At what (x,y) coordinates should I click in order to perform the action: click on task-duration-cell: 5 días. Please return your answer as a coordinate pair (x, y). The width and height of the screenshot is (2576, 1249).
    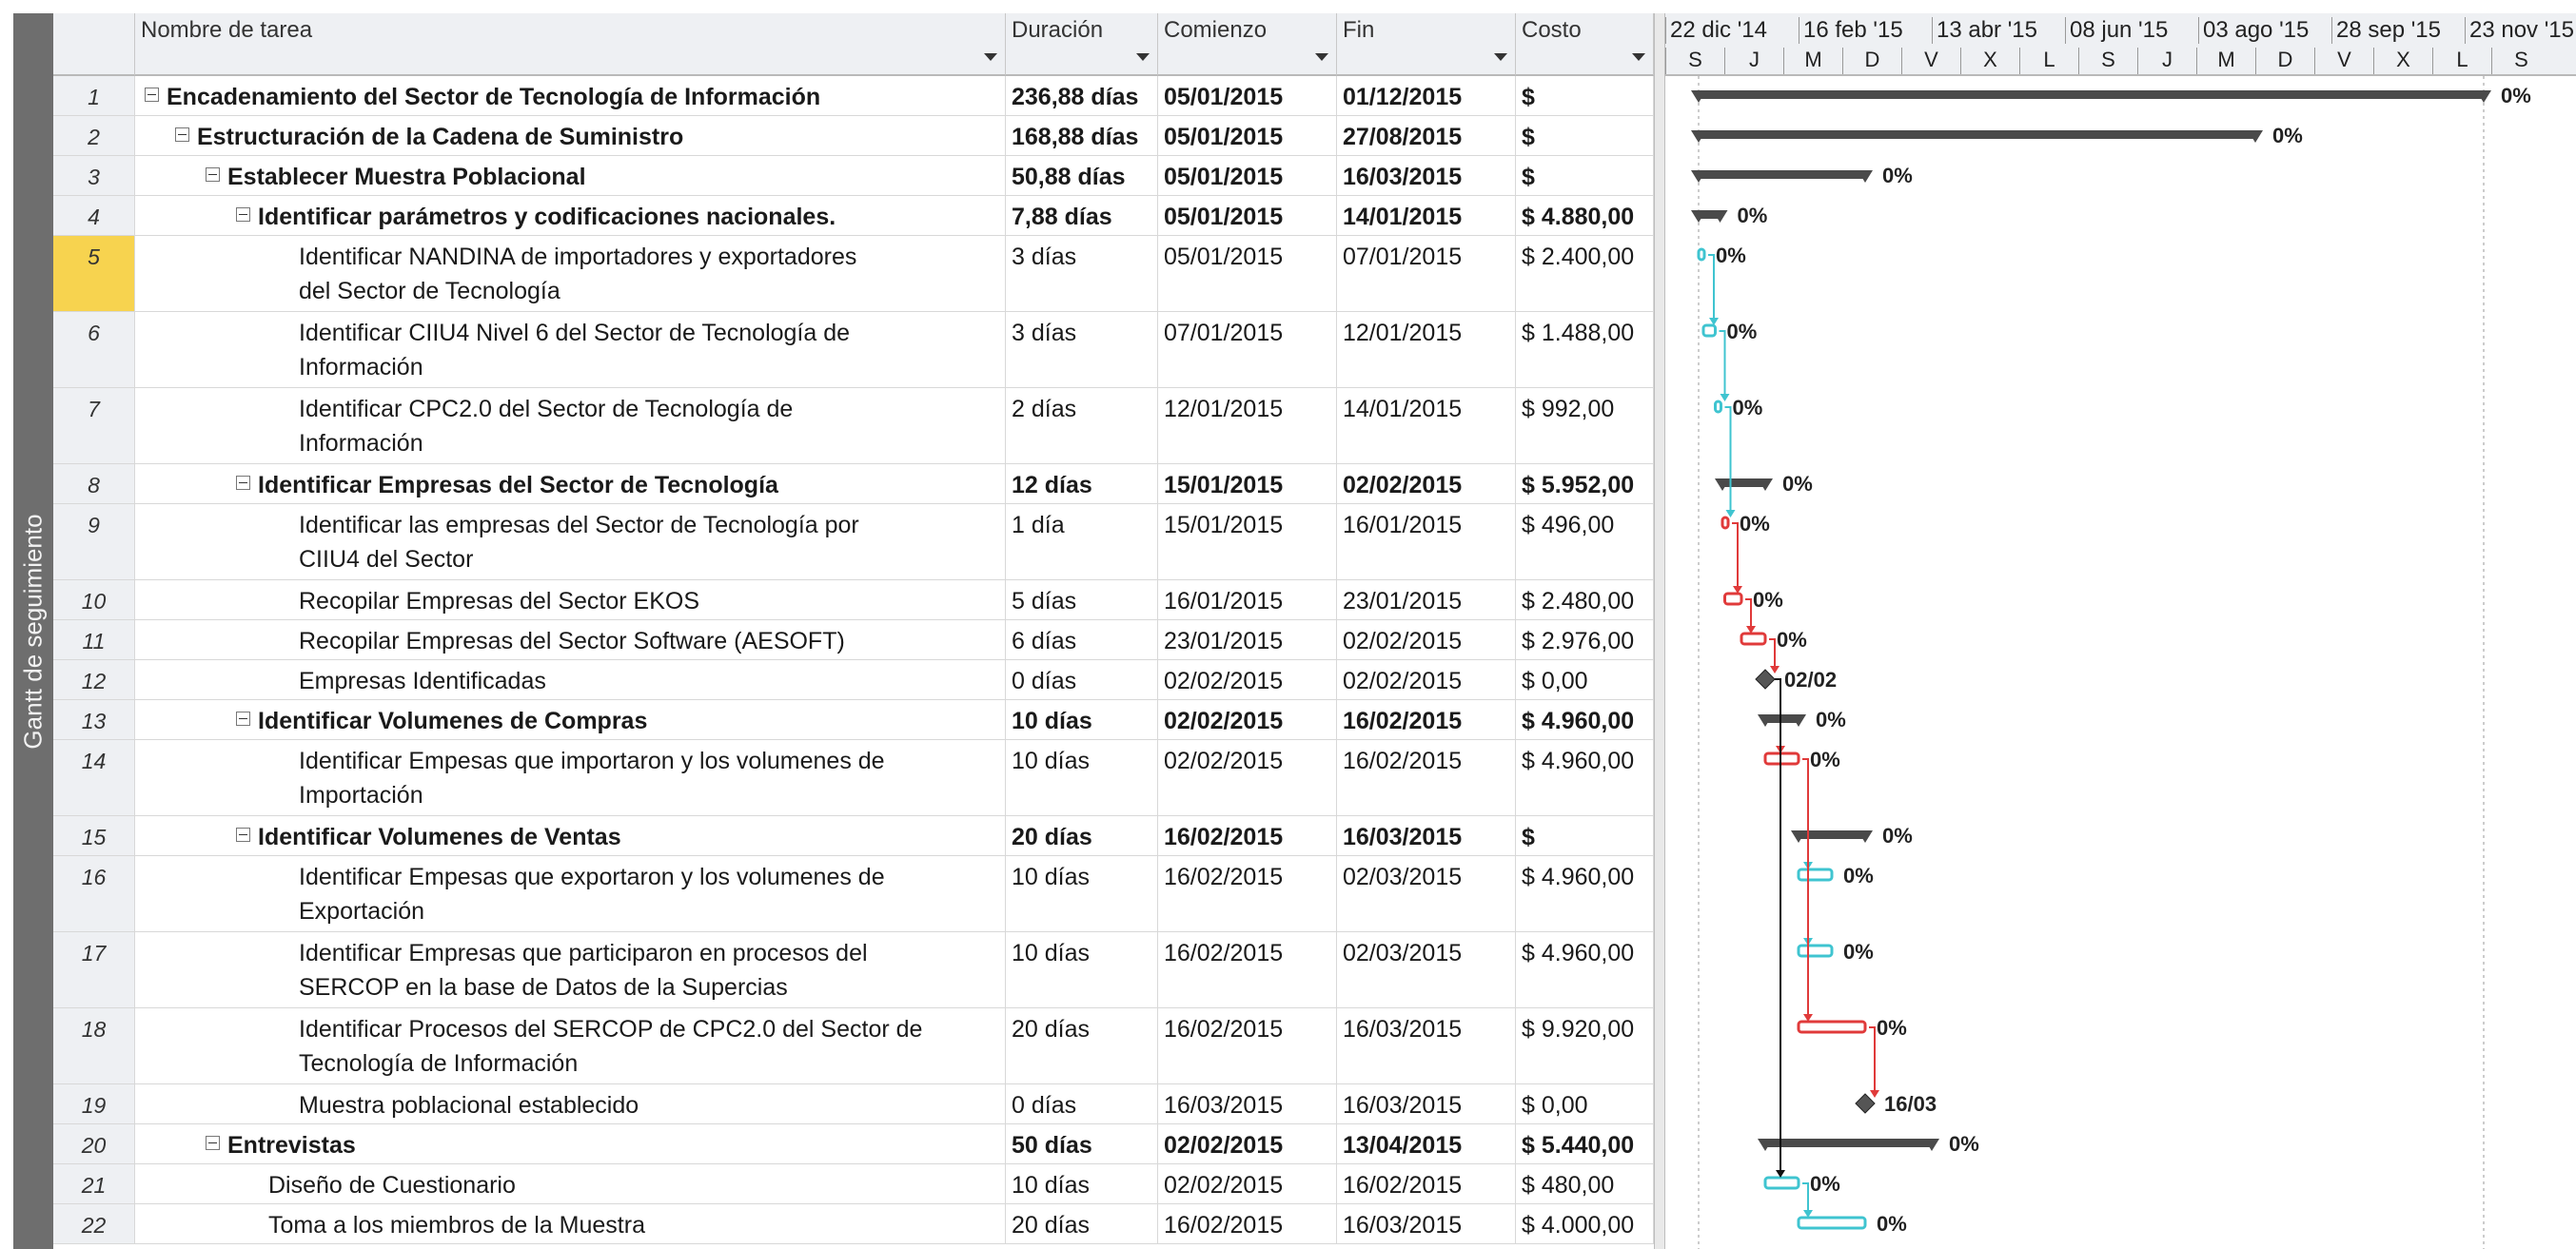
    Looking at the image, I should click on (1082, 600).